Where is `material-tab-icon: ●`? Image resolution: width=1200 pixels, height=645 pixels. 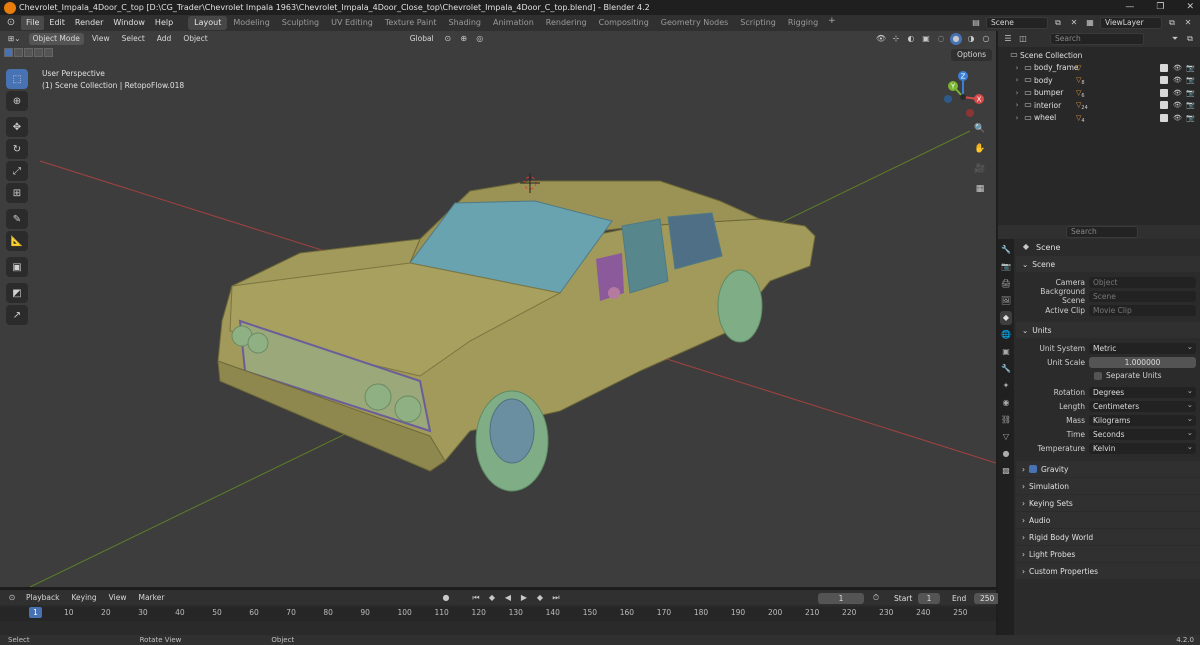 material-tab-icon: ● is located at coordinates (1006, 454).